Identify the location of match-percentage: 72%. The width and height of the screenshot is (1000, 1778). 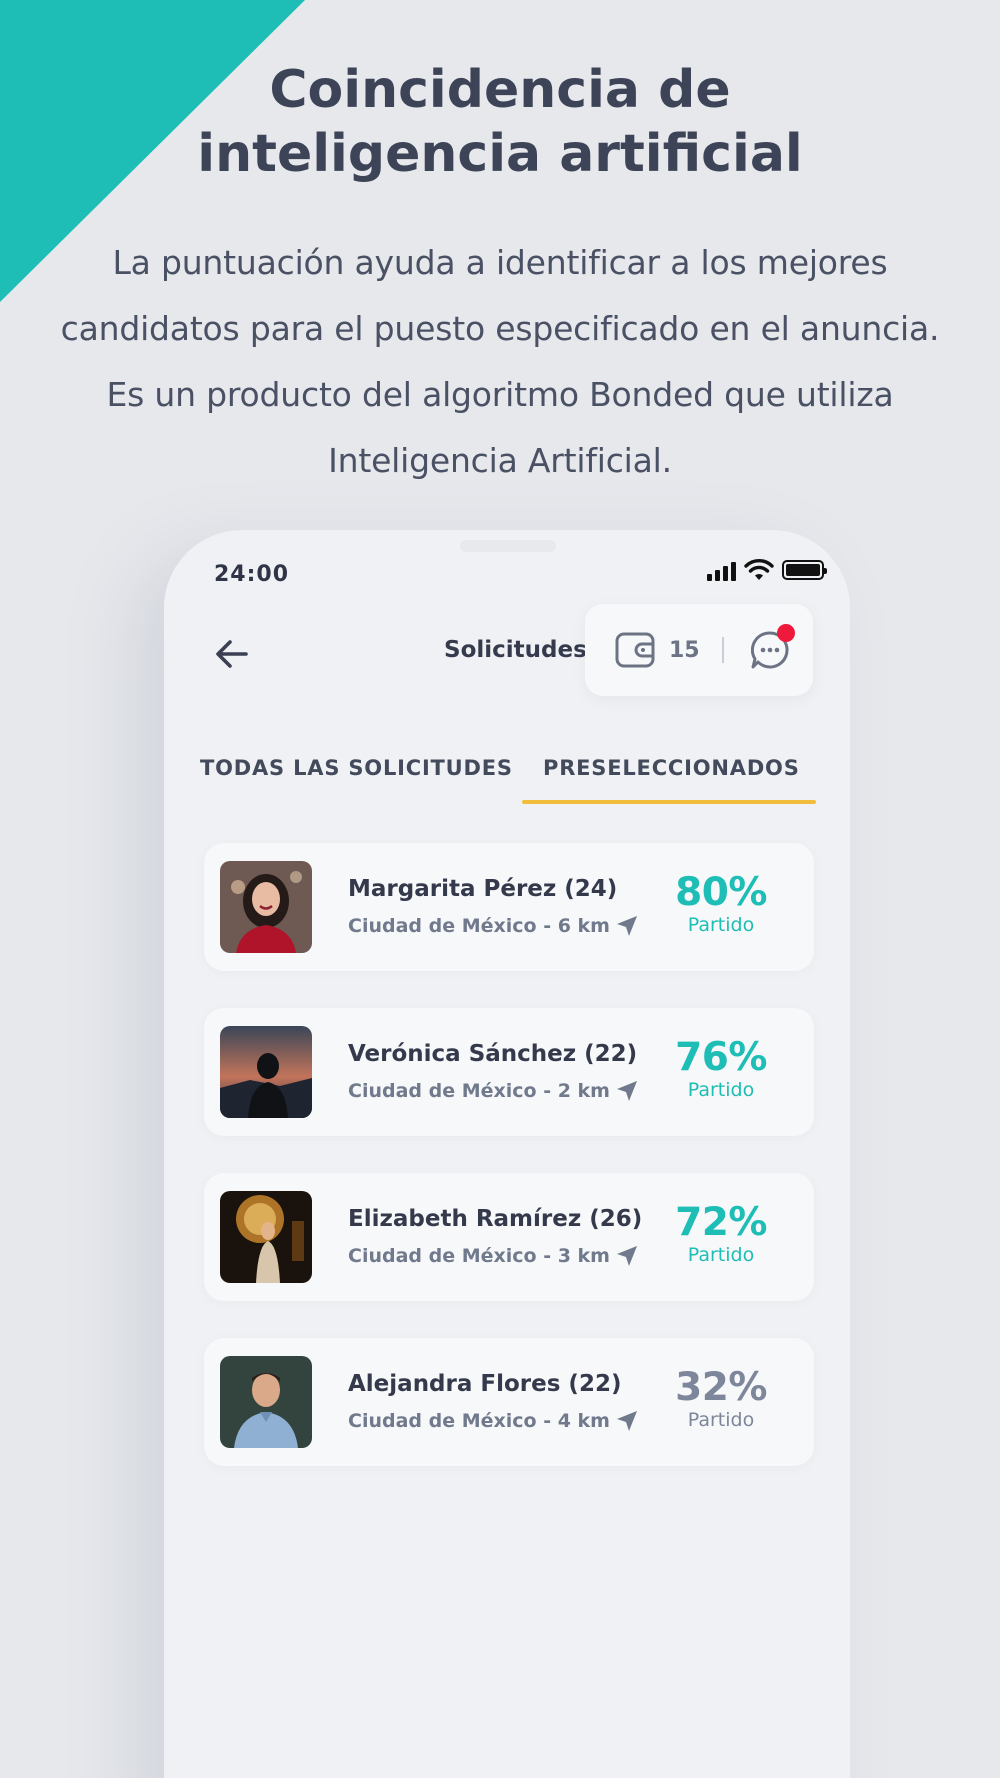
(721, 1222).